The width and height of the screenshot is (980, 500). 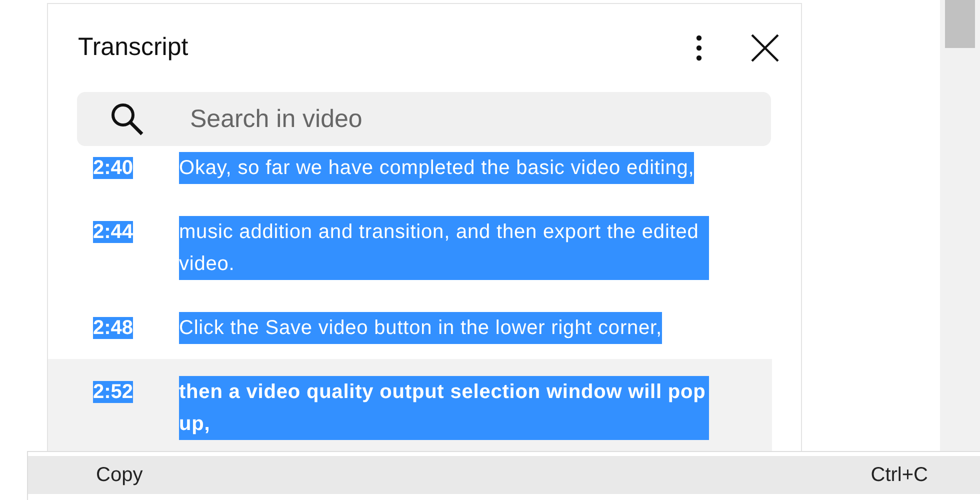 What do you see at coordinates (134, 48) in the screenshot?
I see `panel-title: Transcript` at bounding box center [134, 48].